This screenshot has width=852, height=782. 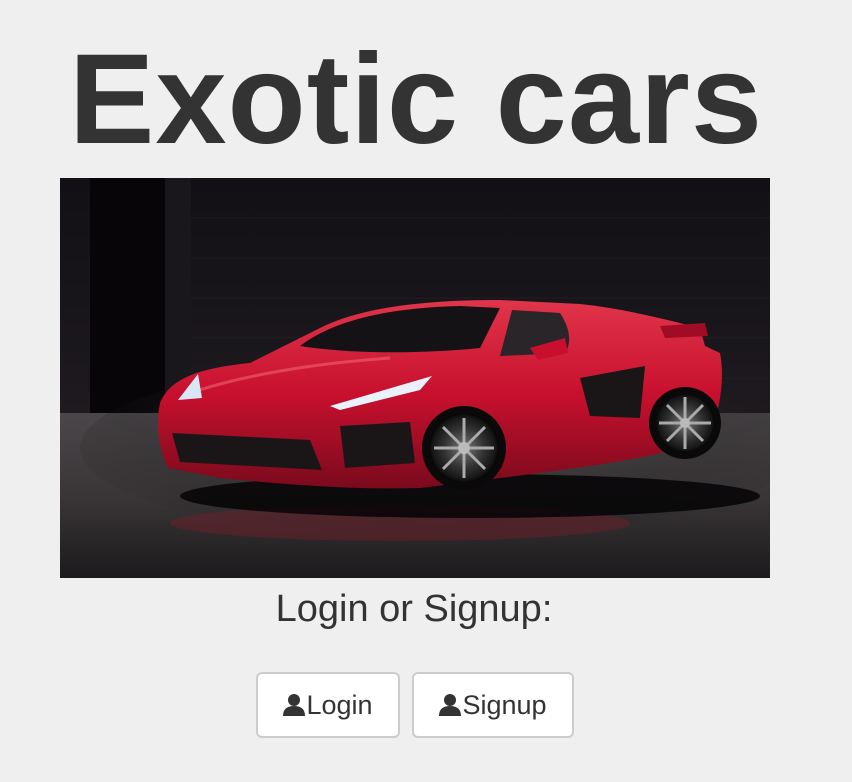 I want to click on auth-prompt: Login or Signup:, so click(x=414, y=609).